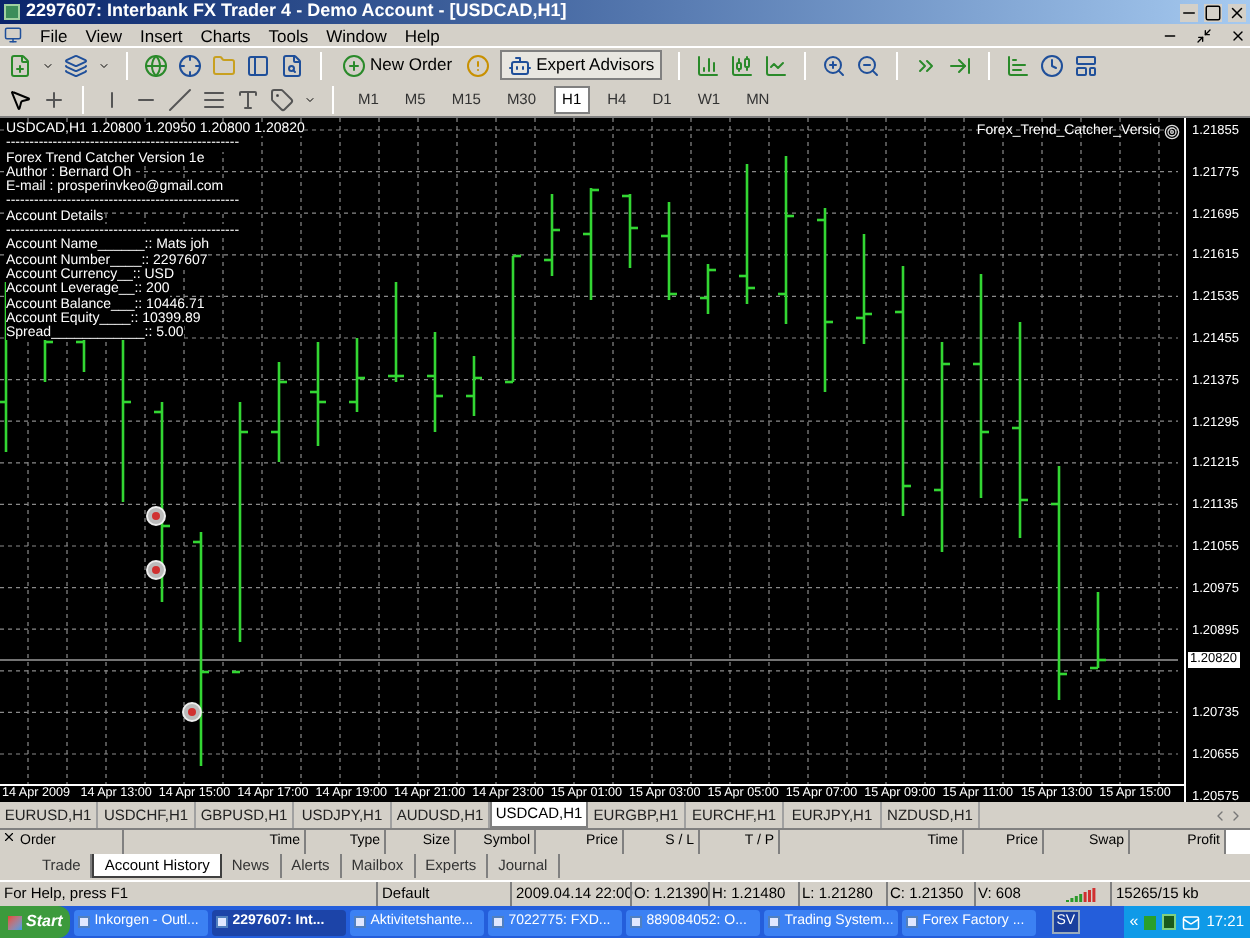 The width and height of the screenshot is (1250, 938). I want to click on menu-item: File, so click(54, 35).